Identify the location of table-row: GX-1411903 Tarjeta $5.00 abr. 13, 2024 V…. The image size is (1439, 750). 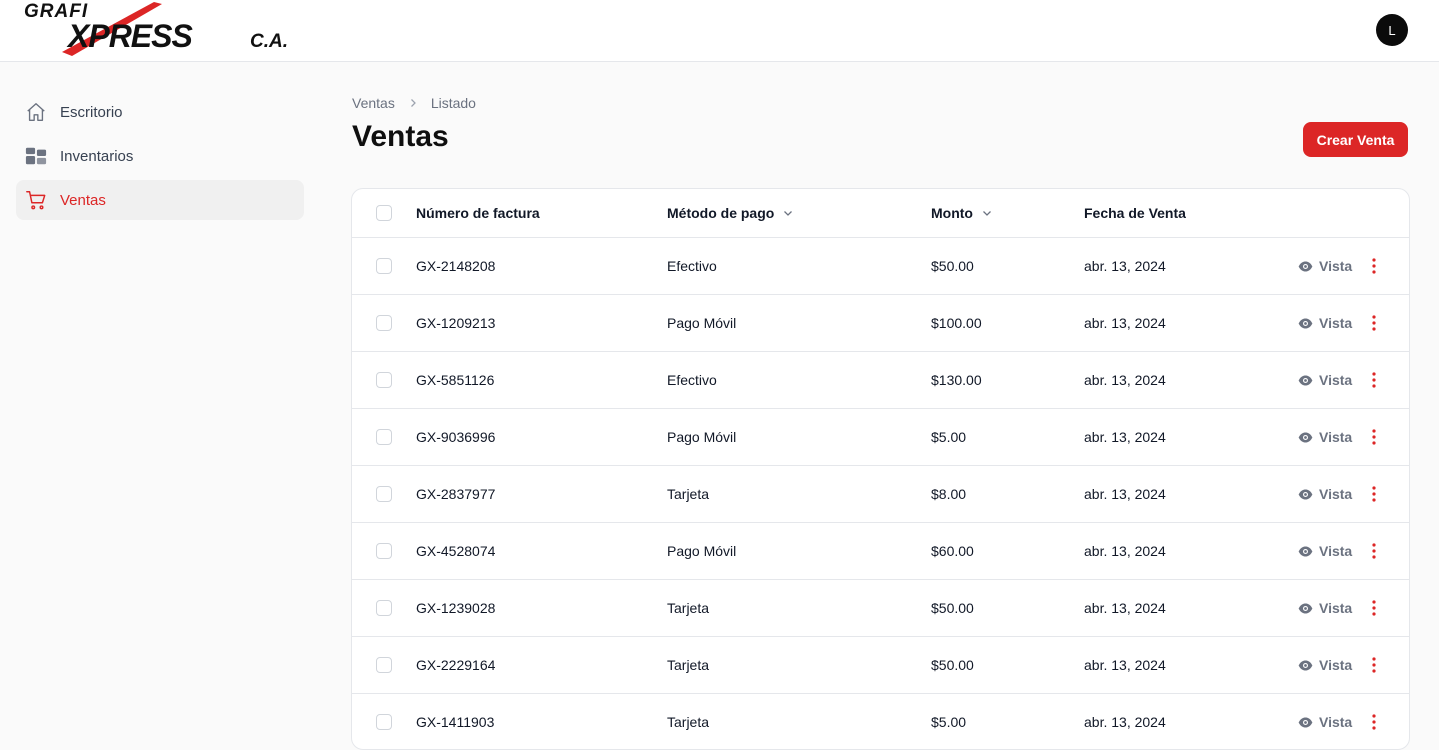
(880, 721).